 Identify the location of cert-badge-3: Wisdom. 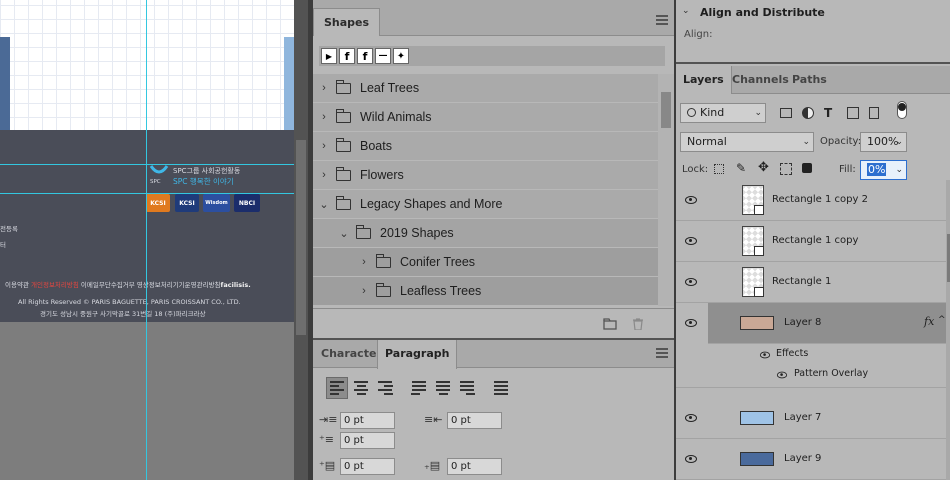
(216, 203).